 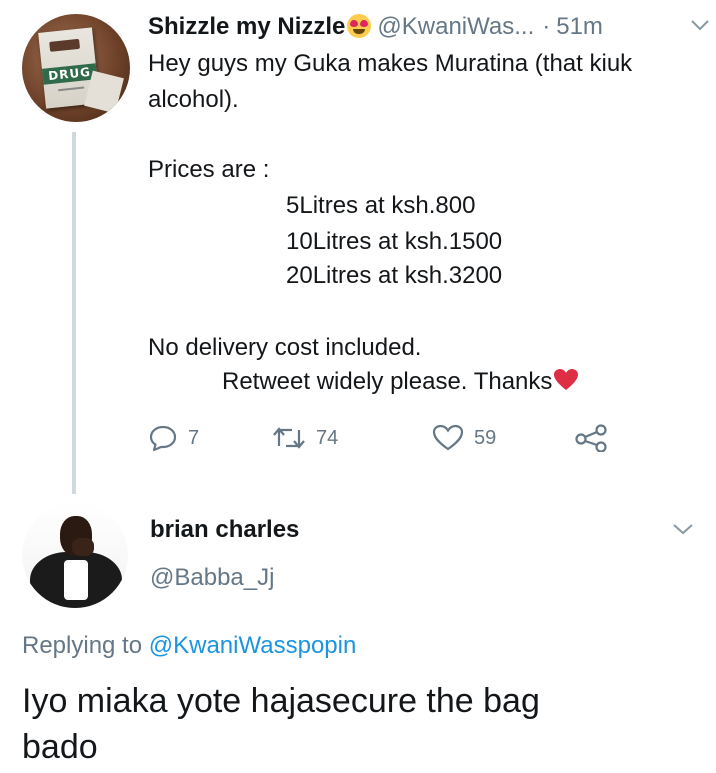 I want to click on reply-count: 7, so click(x=194, y=437).